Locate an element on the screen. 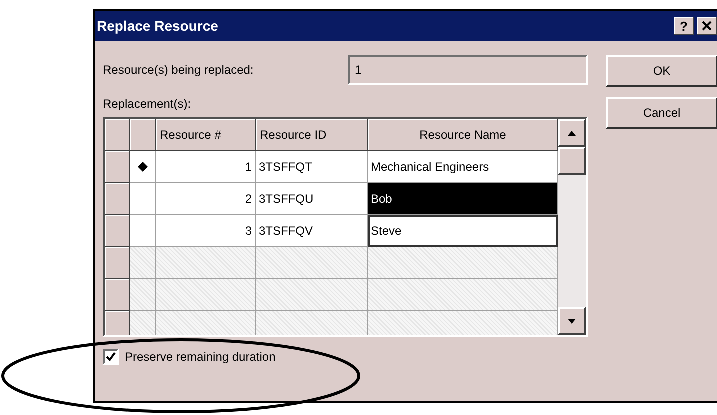 This screenshot has width=717, height=415. replacements-label: Replacement(s): is located at coordinates (147, 104).